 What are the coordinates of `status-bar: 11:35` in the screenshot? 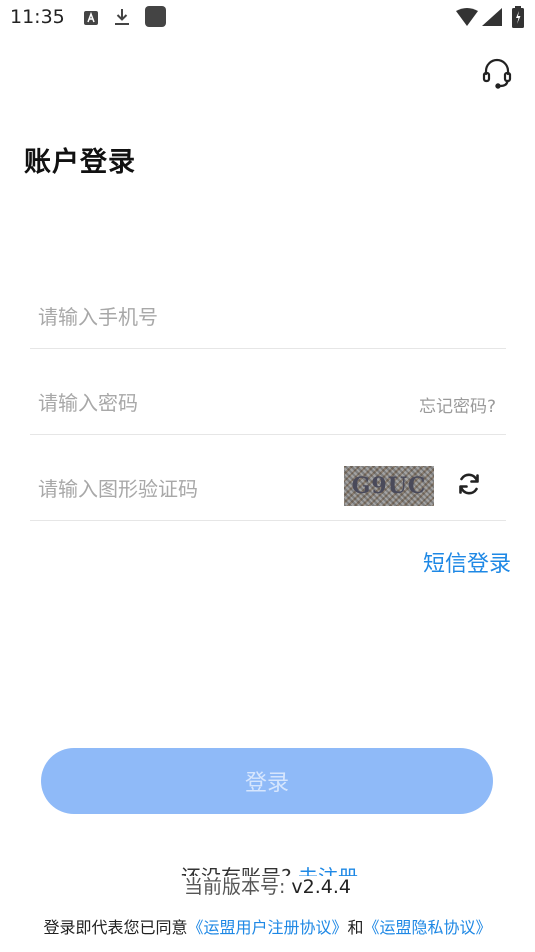 It's located at (267, 18).